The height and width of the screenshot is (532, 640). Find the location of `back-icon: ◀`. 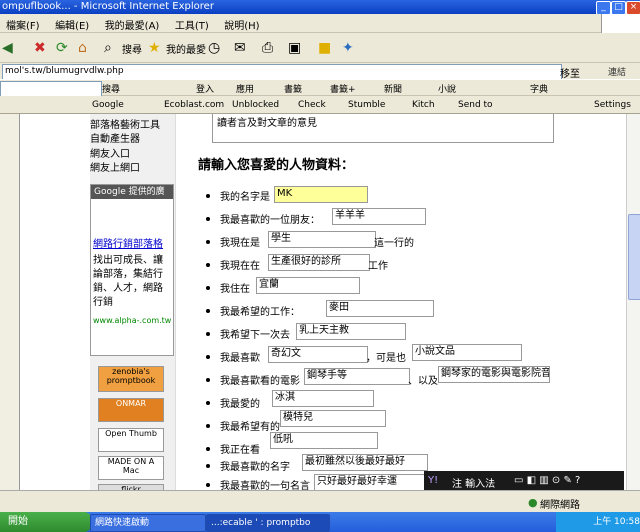

back-icon: ◀ is located at coordinates (7, 48).